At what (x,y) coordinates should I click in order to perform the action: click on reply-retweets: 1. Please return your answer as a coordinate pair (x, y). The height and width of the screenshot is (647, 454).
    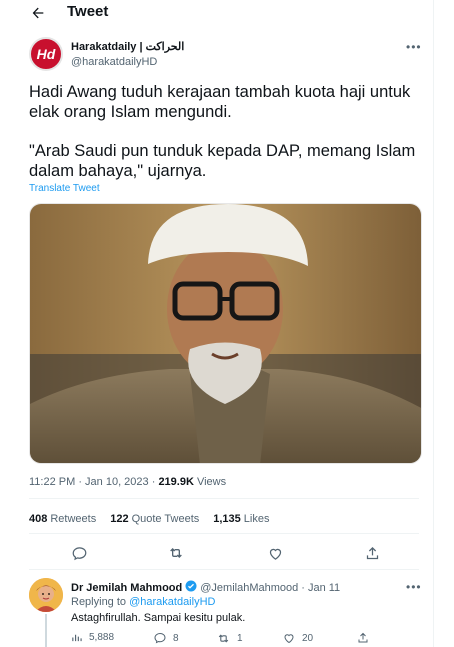
    Looking at the image, I should click on (230, 638).